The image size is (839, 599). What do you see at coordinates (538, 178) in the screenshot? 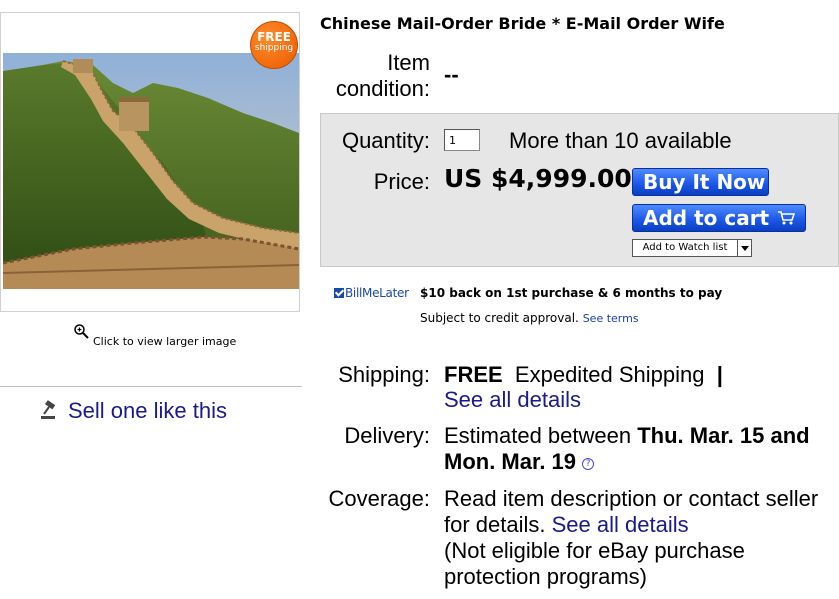
I see `price-value: US $4,999.00` at bounding box center [538, 178].